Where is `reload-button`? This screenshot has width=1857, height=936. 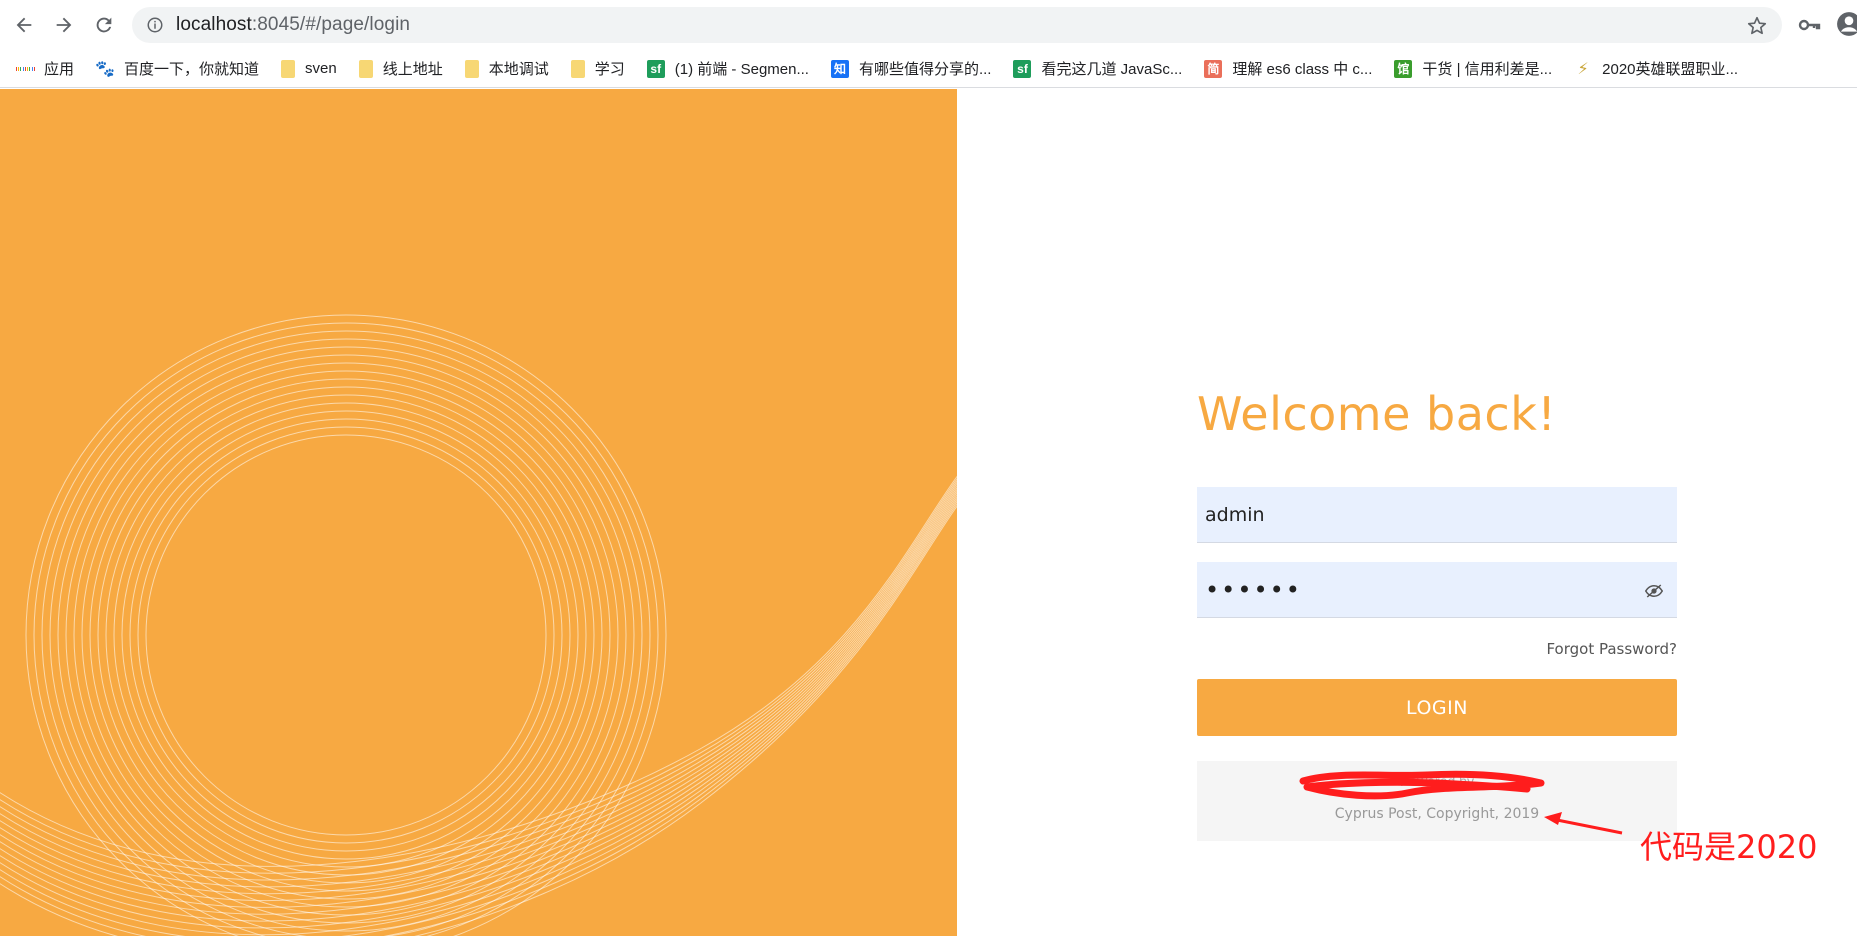
reload-button is located at coordinates (104, 25).